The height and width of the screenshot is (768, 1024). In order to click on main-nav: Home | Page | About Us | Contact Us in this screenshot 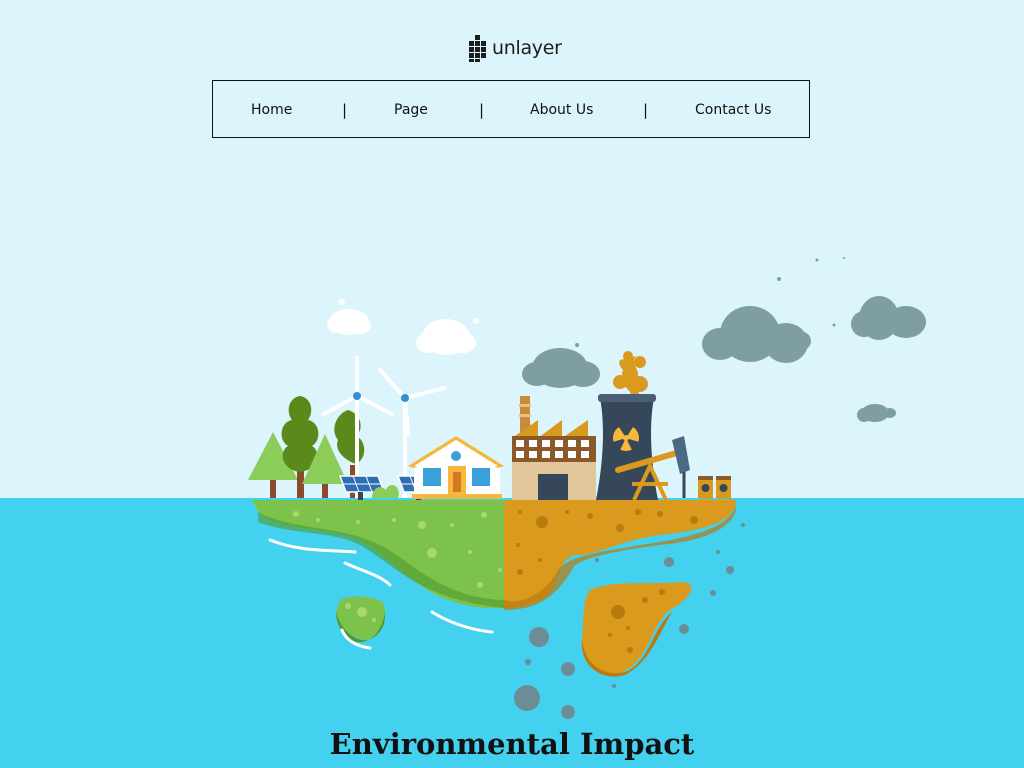, I will do `click(511, 109)`.